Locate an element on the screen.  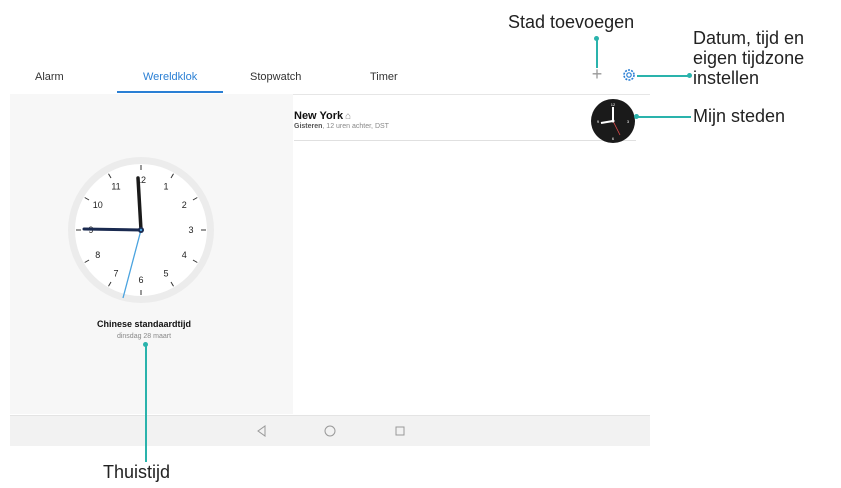
tab-stopwatch: Stopwatch is located at coordinates (275, 77).